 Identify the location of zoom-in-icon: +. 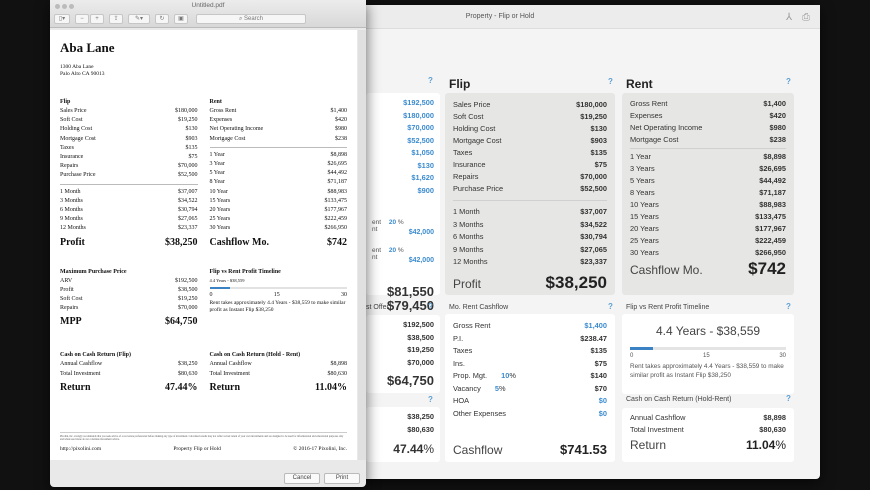
(97, 19).